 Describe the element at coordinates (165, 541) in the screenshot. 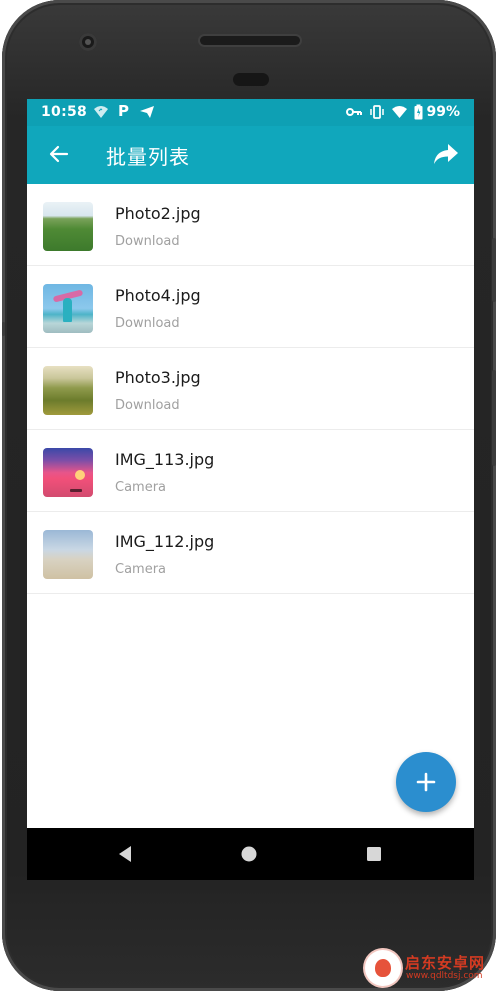

I see `file-name: IMG_112.jpg` at that location.